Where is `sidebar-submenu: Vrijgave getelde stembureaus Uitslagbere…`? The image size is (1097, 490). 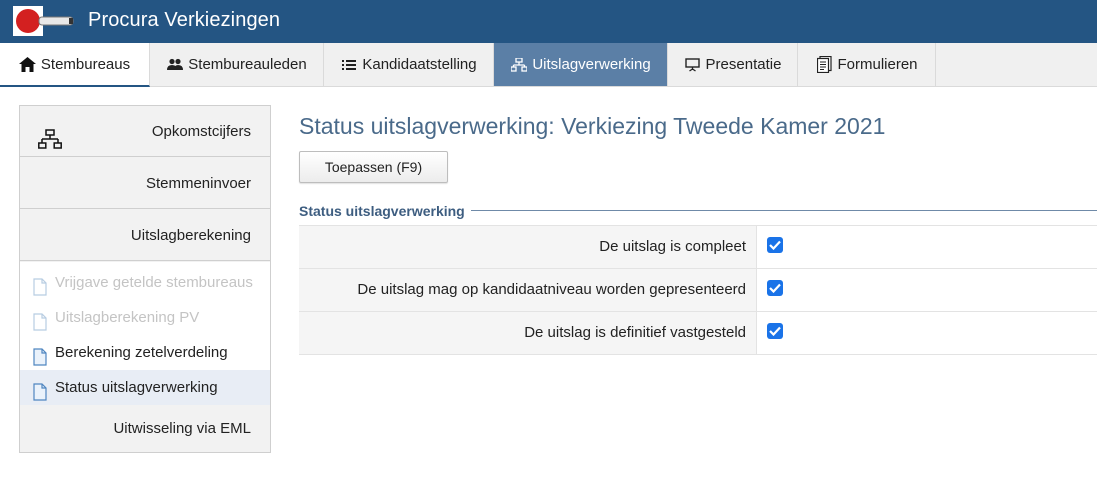
sidebar-submenu: Vrijgave getelde stembureaus Uitslagbere… is located at coordinates (145, 333).